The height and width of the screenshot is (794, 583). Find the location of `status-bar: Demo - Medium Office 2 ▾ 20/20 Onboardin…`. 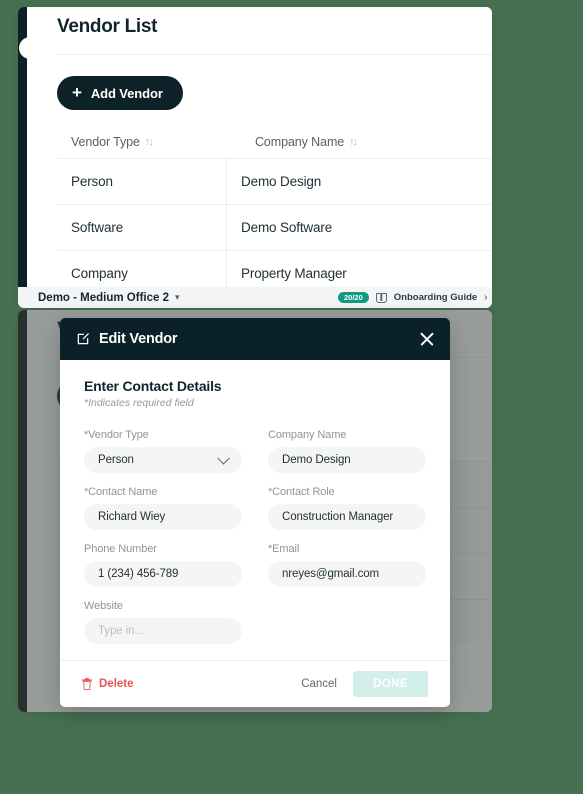

status-bar: Demo - Medium Office 2 ▾ 20/20 Onboardin… is located at coordinates (255, 297).